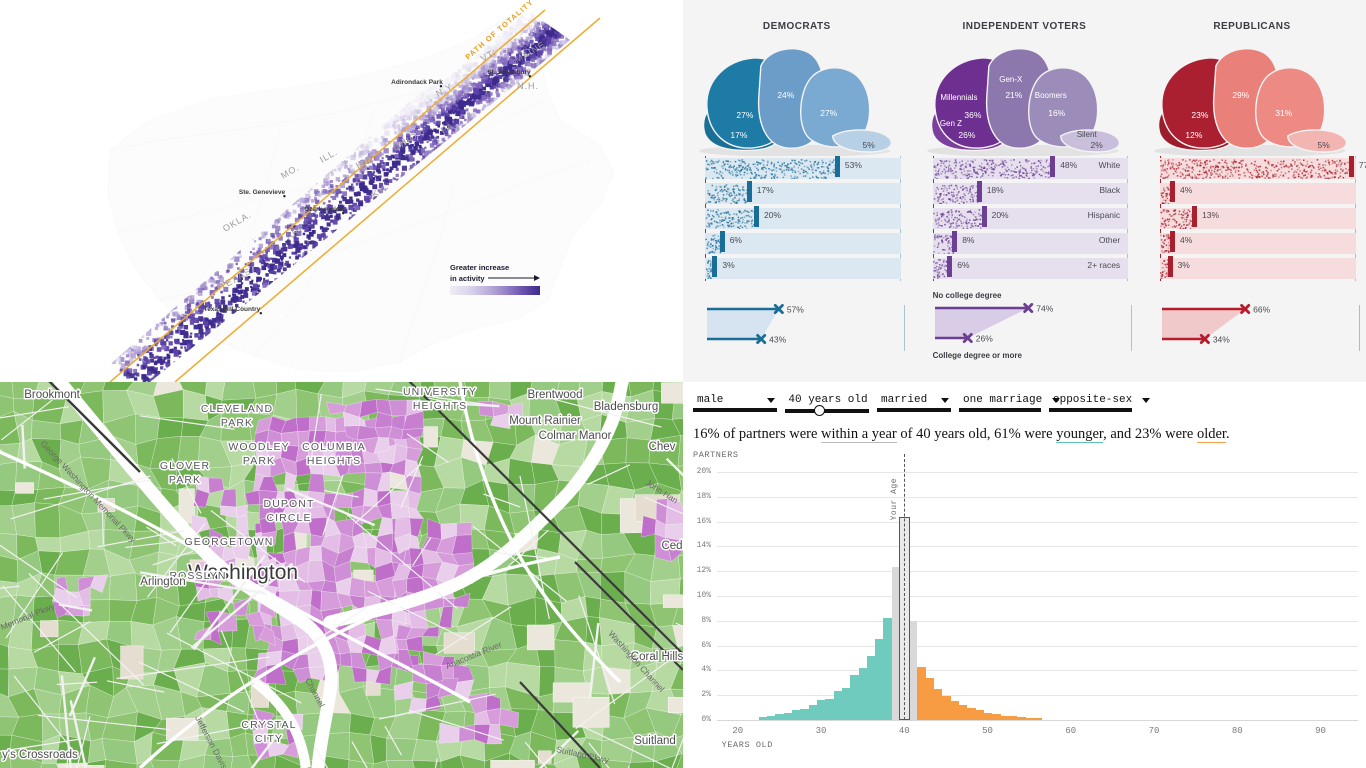 The height and width of the screenshot is (768, 1366). I want to click on race-percent: 20%, so click(1000, 215).